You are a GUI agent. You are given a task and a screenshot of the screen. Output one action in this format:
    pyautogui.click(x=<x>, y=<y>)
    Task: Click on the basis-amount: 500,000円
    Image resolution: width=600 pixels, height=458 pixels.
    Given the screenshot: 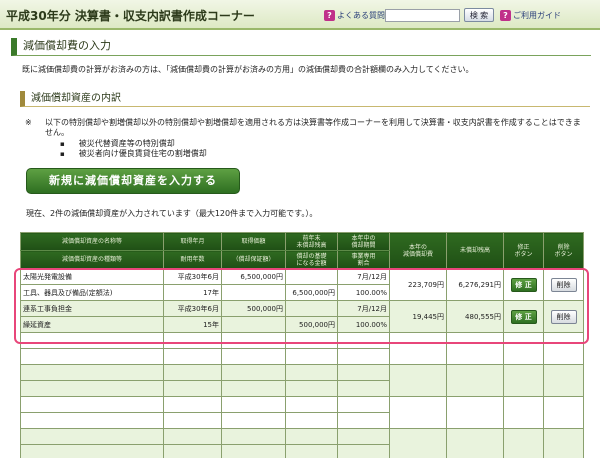 What is the action you would take?
    pyautogui.click(x=311, y=324)
    